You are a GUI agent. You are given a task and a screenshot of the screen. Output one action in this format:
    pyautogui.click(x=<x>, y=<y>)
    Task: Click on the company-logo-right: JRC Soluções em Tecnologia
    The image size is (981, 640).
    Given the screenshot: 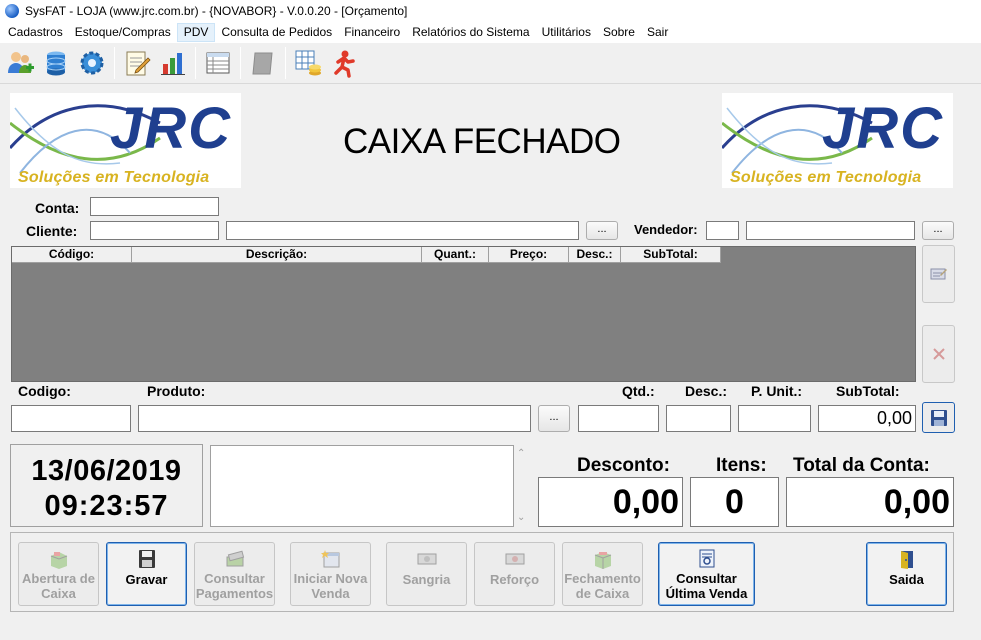 What is the action you would take?
    pyautogui.click(x=837, y=140)
    